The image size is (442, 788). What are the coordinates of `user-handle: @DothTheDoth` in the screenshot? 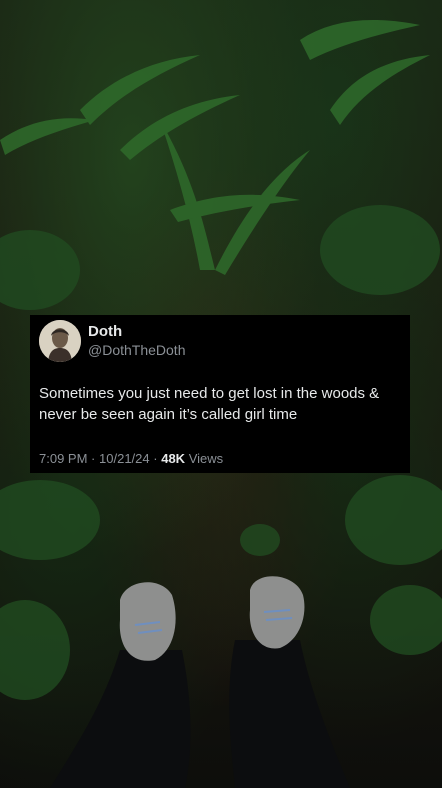 It's located at (136, 350).